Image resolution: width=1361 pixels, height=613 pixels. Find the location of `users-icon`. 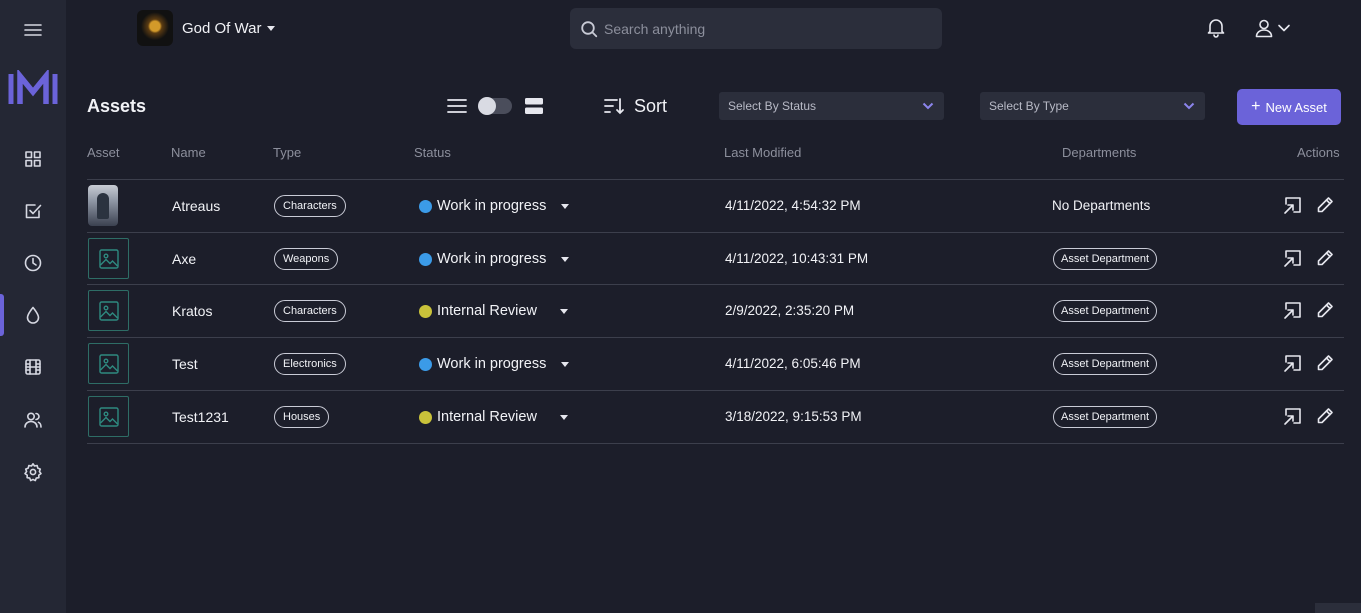

users-icon is located at coordinates (33, 420).